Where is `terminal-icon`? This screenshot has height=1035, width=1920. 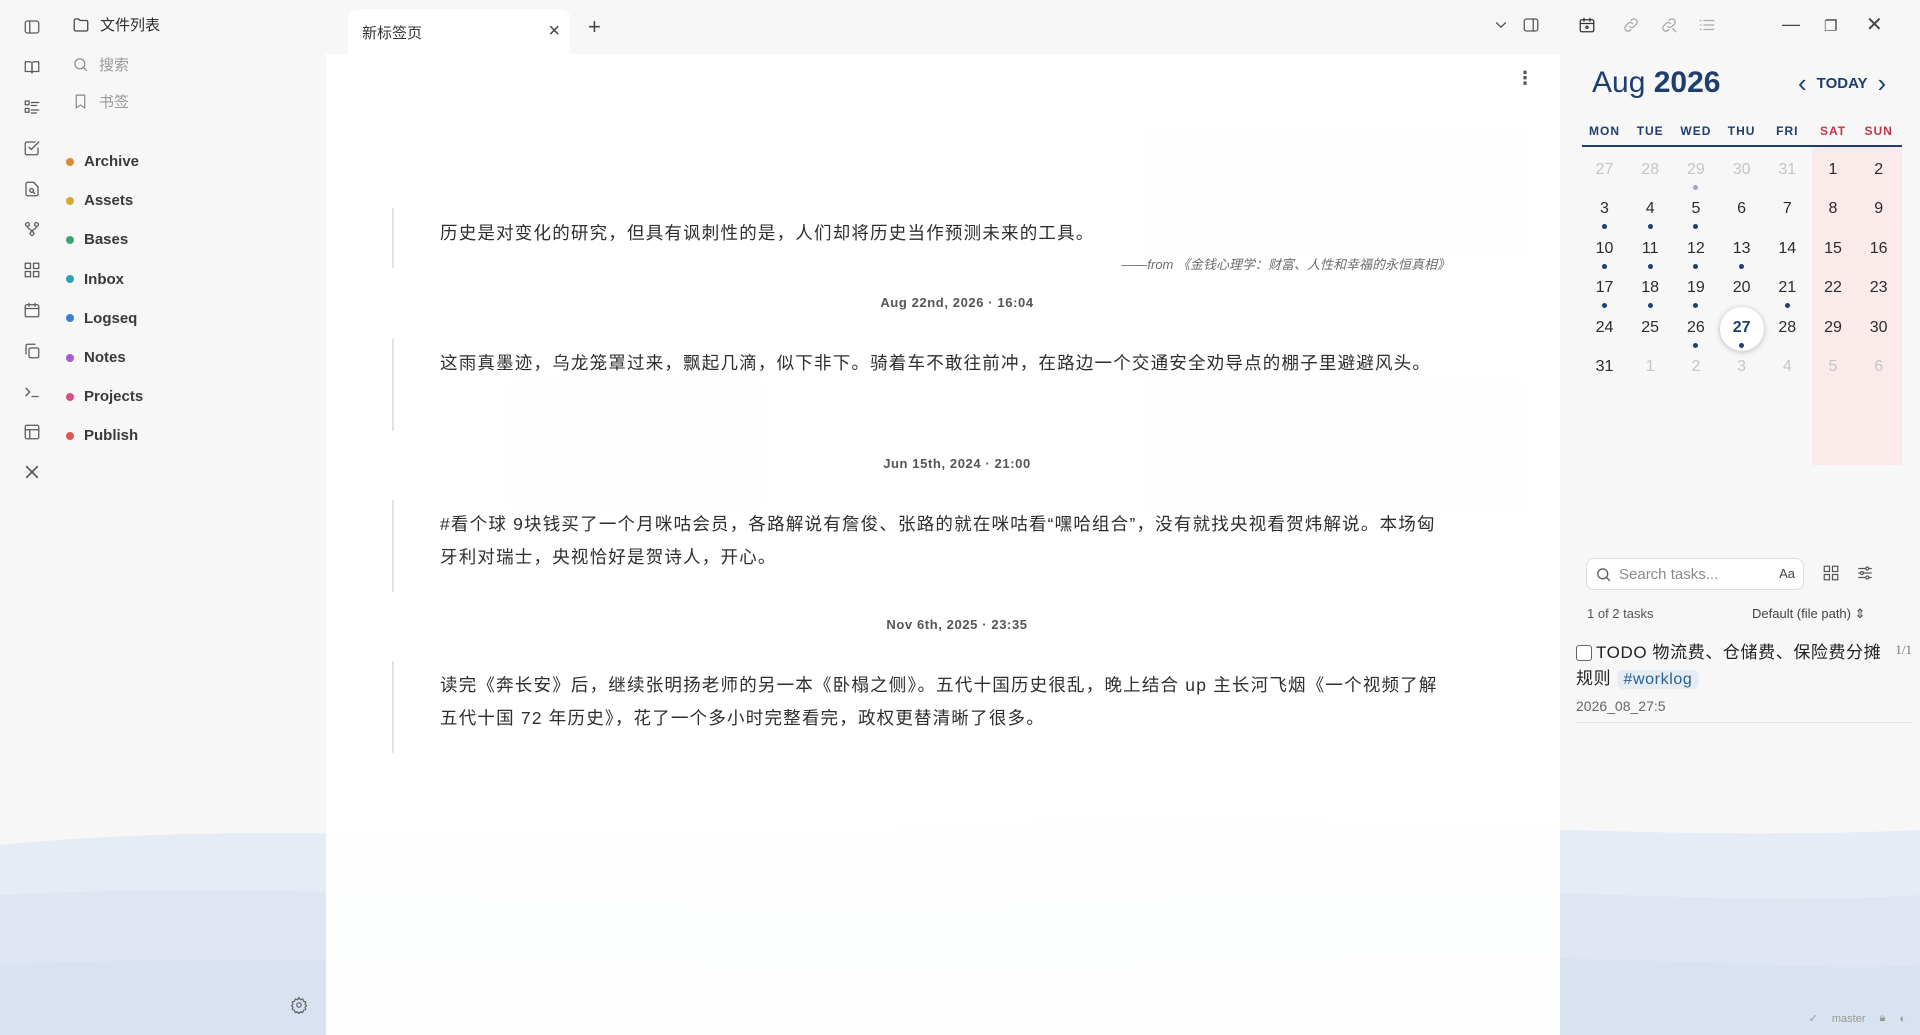
terminal-icon is located at coordinates (32, 392).